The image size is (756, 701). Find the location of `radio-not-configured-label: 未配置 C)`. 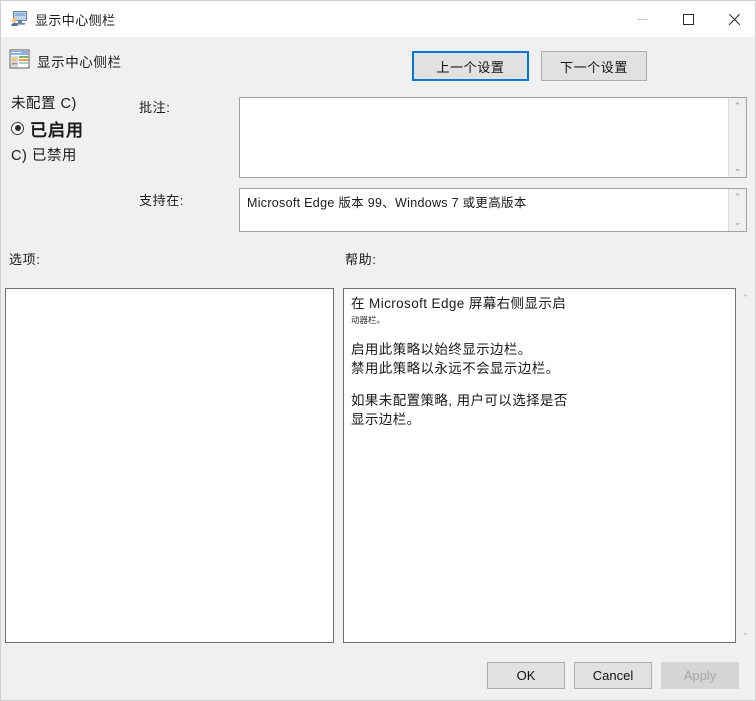

radio-not-configured-label: 未配置 C) is located at coordinates (44, 103).